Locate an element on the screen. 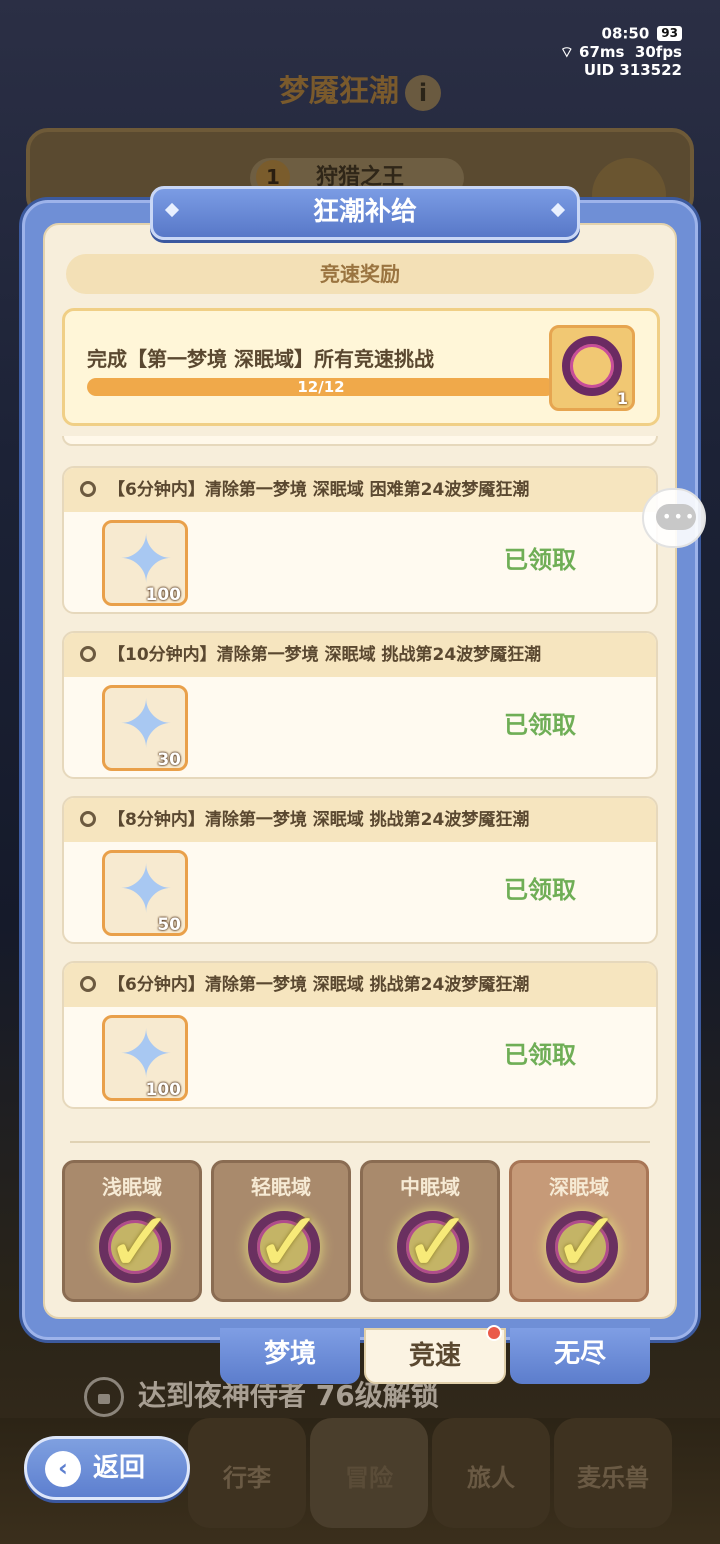 The width and height of the screenshot is (720, 1544). uid-value: 313522 is located at coordinates (650, 69).